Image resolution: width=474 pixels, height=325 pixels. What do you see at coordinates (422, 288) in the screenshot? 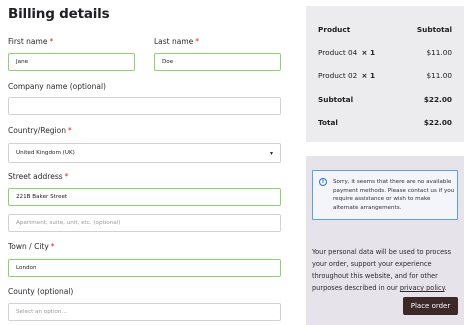
I see `privacy-policy-link: privacy policy` at bounding box center [422, 288].